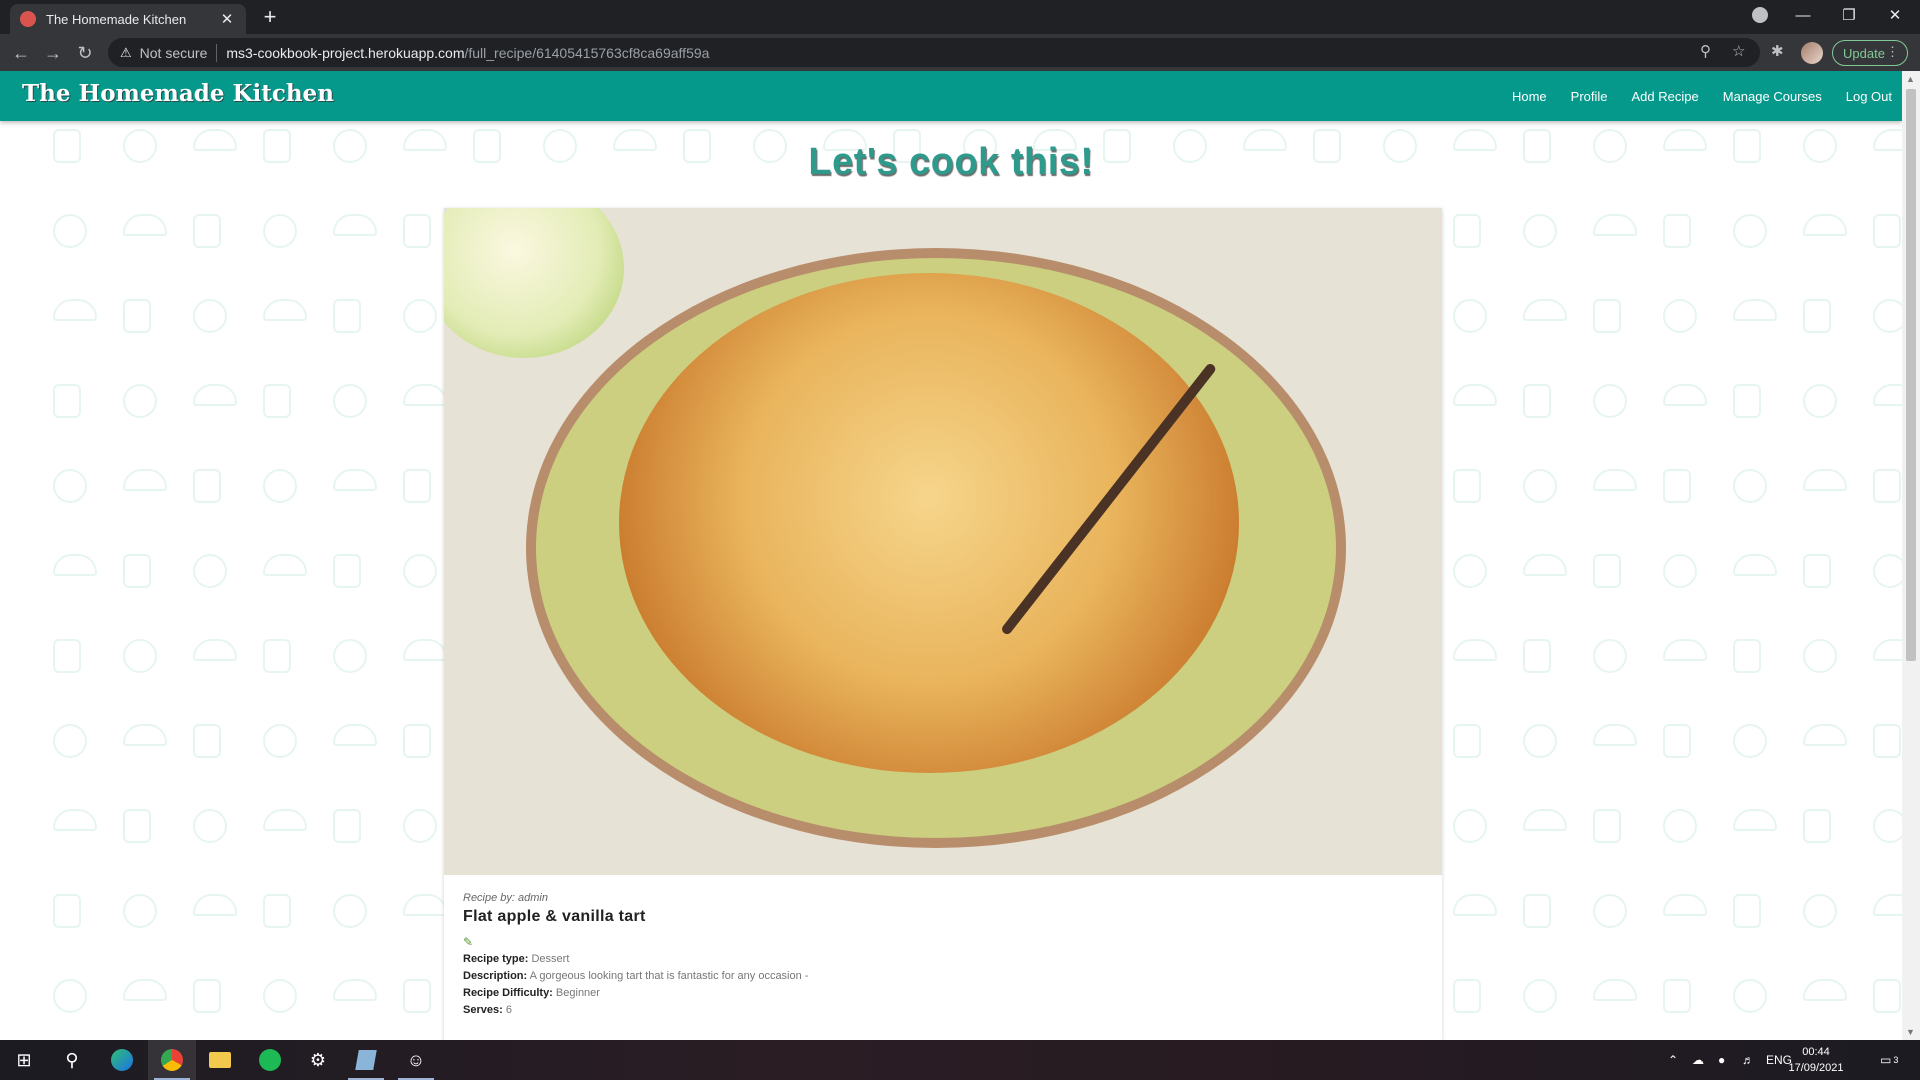 The width and height of the screenshot is (1920, 1080). What do you see at coordinates (1772, 96) in the screenshot?
I see `nav-manage-courses: Manage Courses` at bounding box center [1772, 96].